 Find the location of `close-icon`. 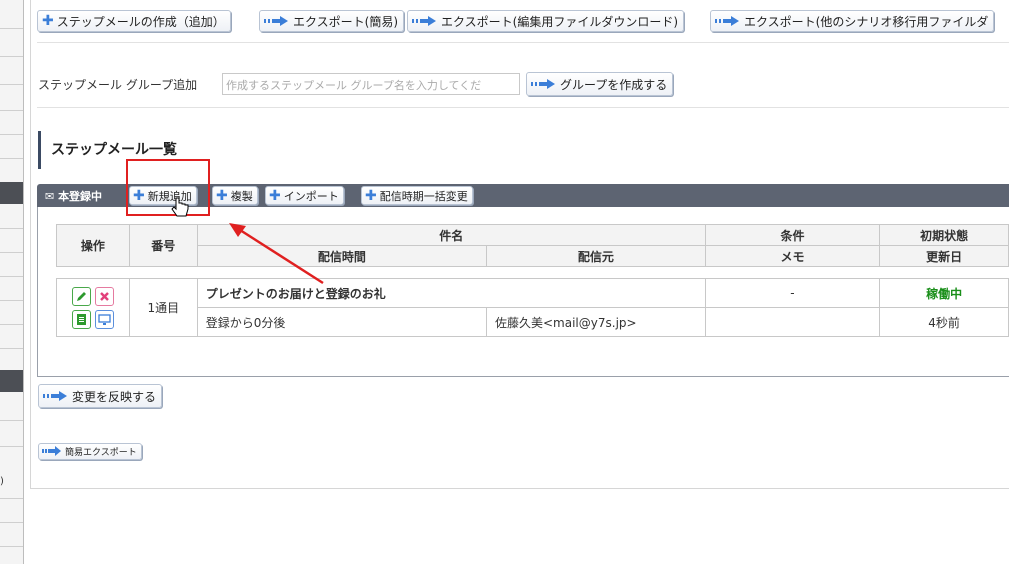

close-icon is located at coordinates (104, 296).